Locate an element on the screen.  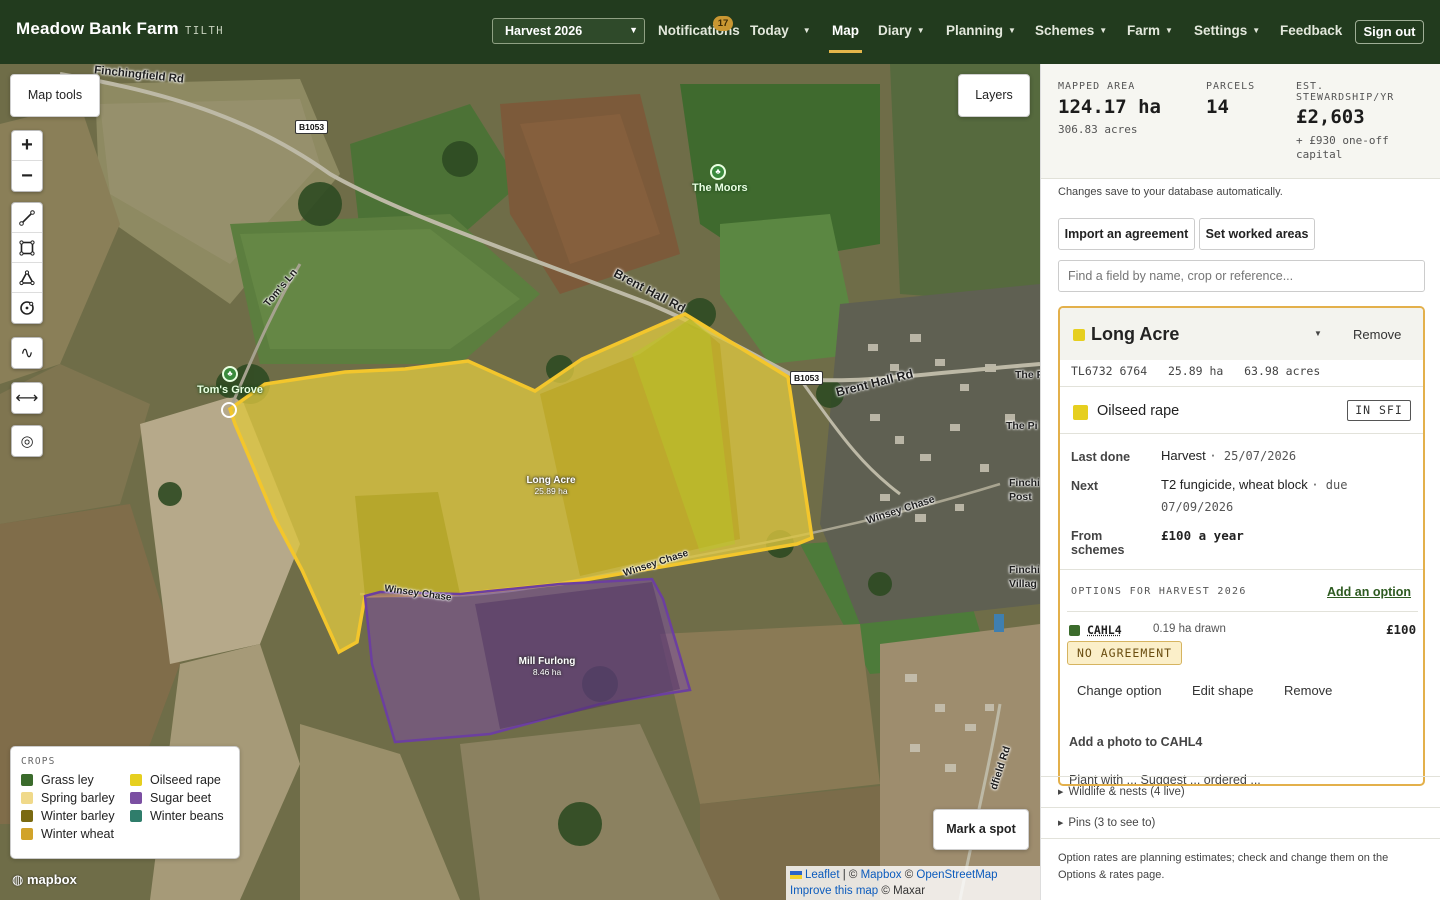
mapped-area-acres: 306.83 acres is located at coordinates (1098, 129).